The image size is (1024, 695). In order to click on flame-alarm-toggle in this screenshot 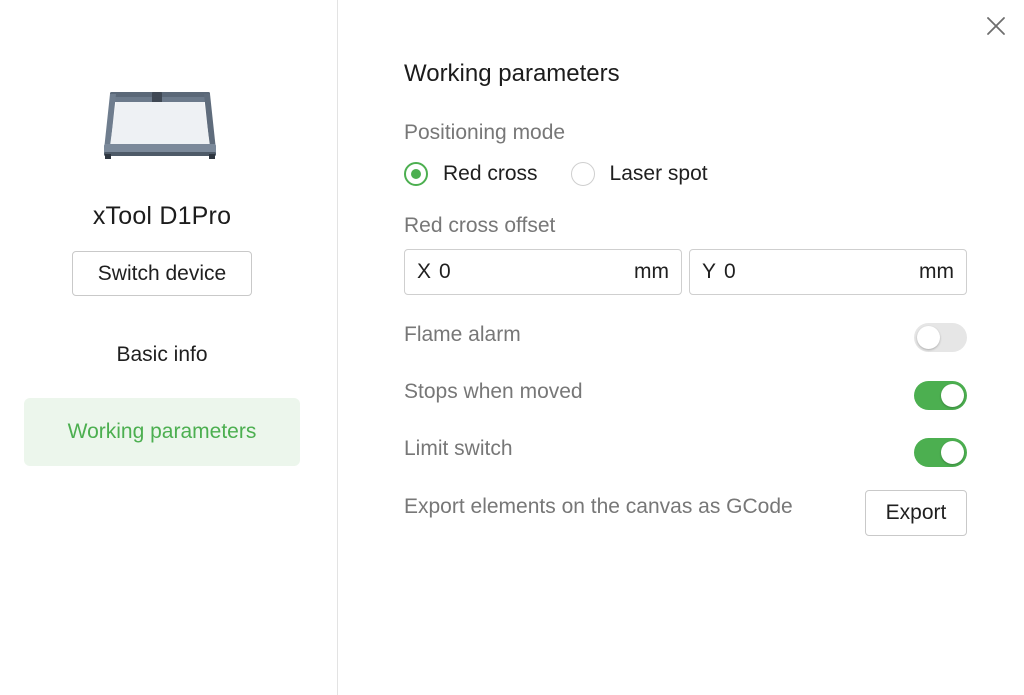, I will do `click(940, 337)`.